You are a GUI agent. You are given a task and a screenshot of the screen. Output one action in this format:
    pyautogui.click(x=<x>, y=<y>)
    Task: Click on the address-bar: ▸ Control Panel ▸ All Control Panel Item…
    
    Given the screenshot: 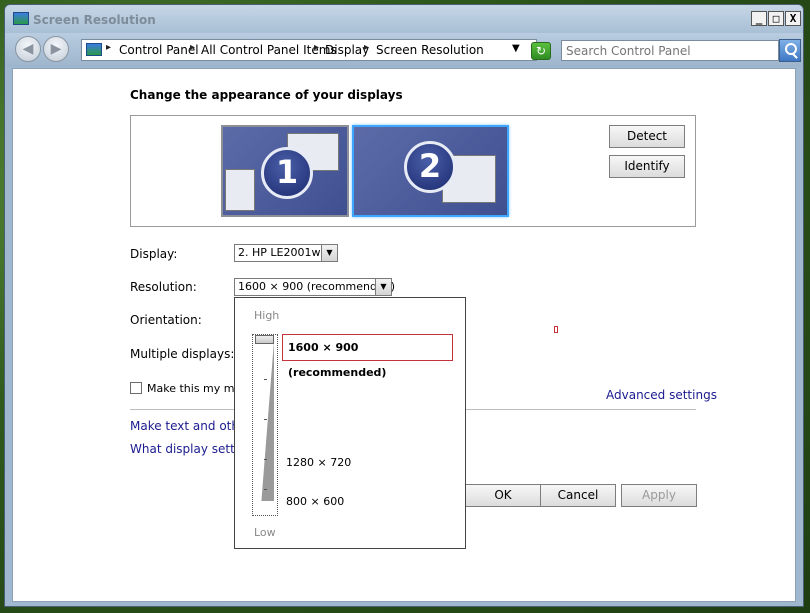 What is the action you would take?
    pyautogui.click(x=309, y=50)
    